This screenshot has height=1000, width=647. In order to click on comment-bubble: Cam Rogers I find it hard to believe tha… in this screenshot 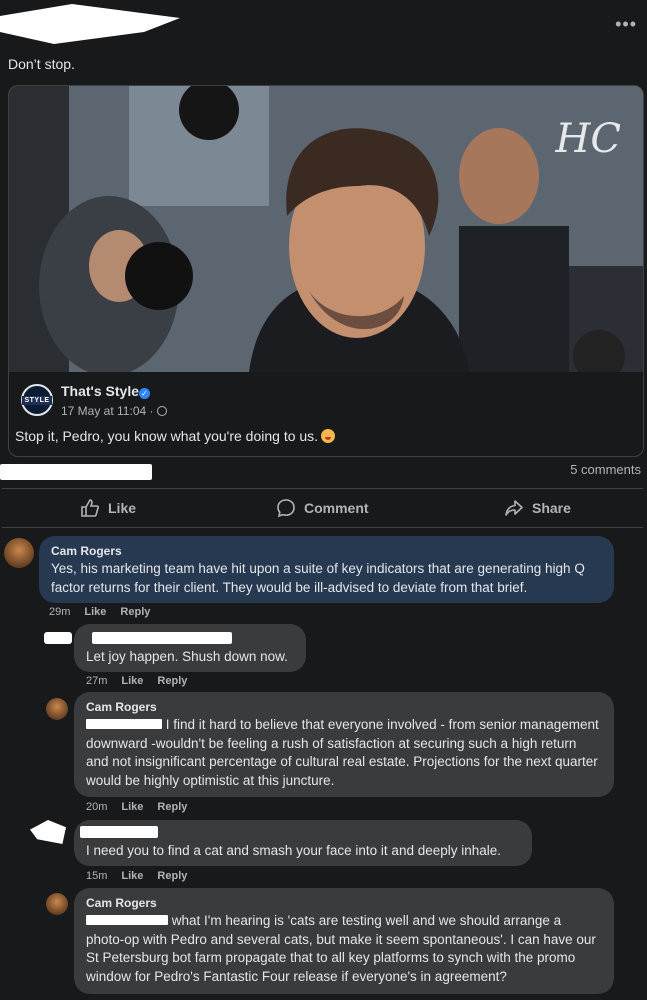, I will do `click(344, 744)`.